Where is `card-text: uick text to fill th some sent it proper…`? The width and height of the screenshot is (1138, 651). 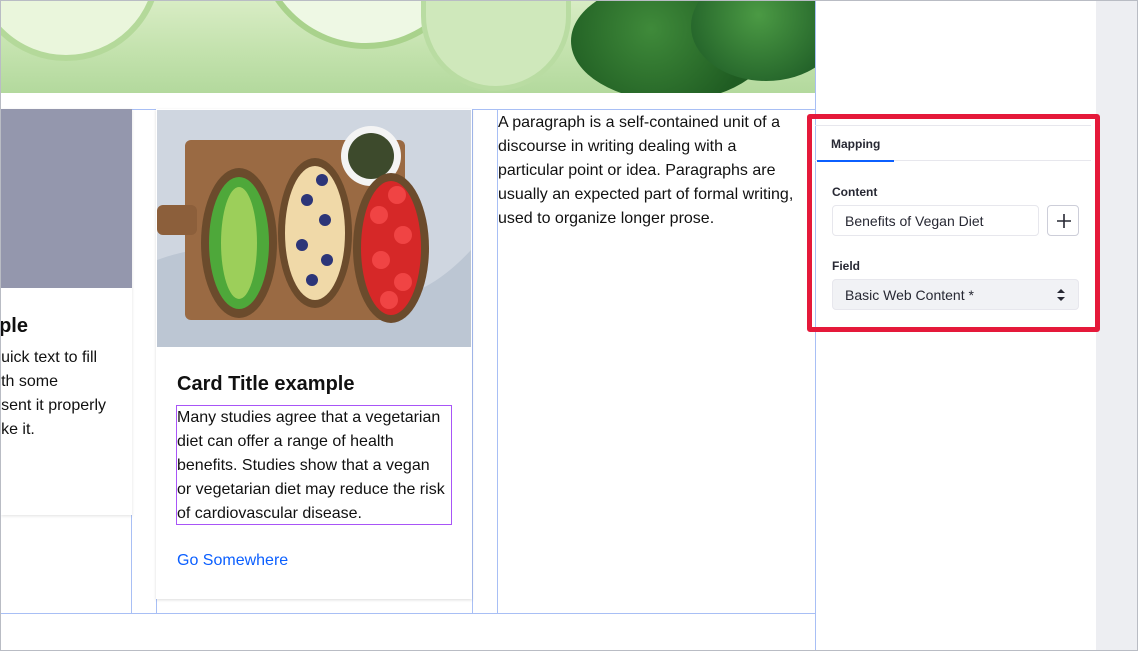
card-text: uick text to fill th some sent it proper… is located at coordinates (53, 393).